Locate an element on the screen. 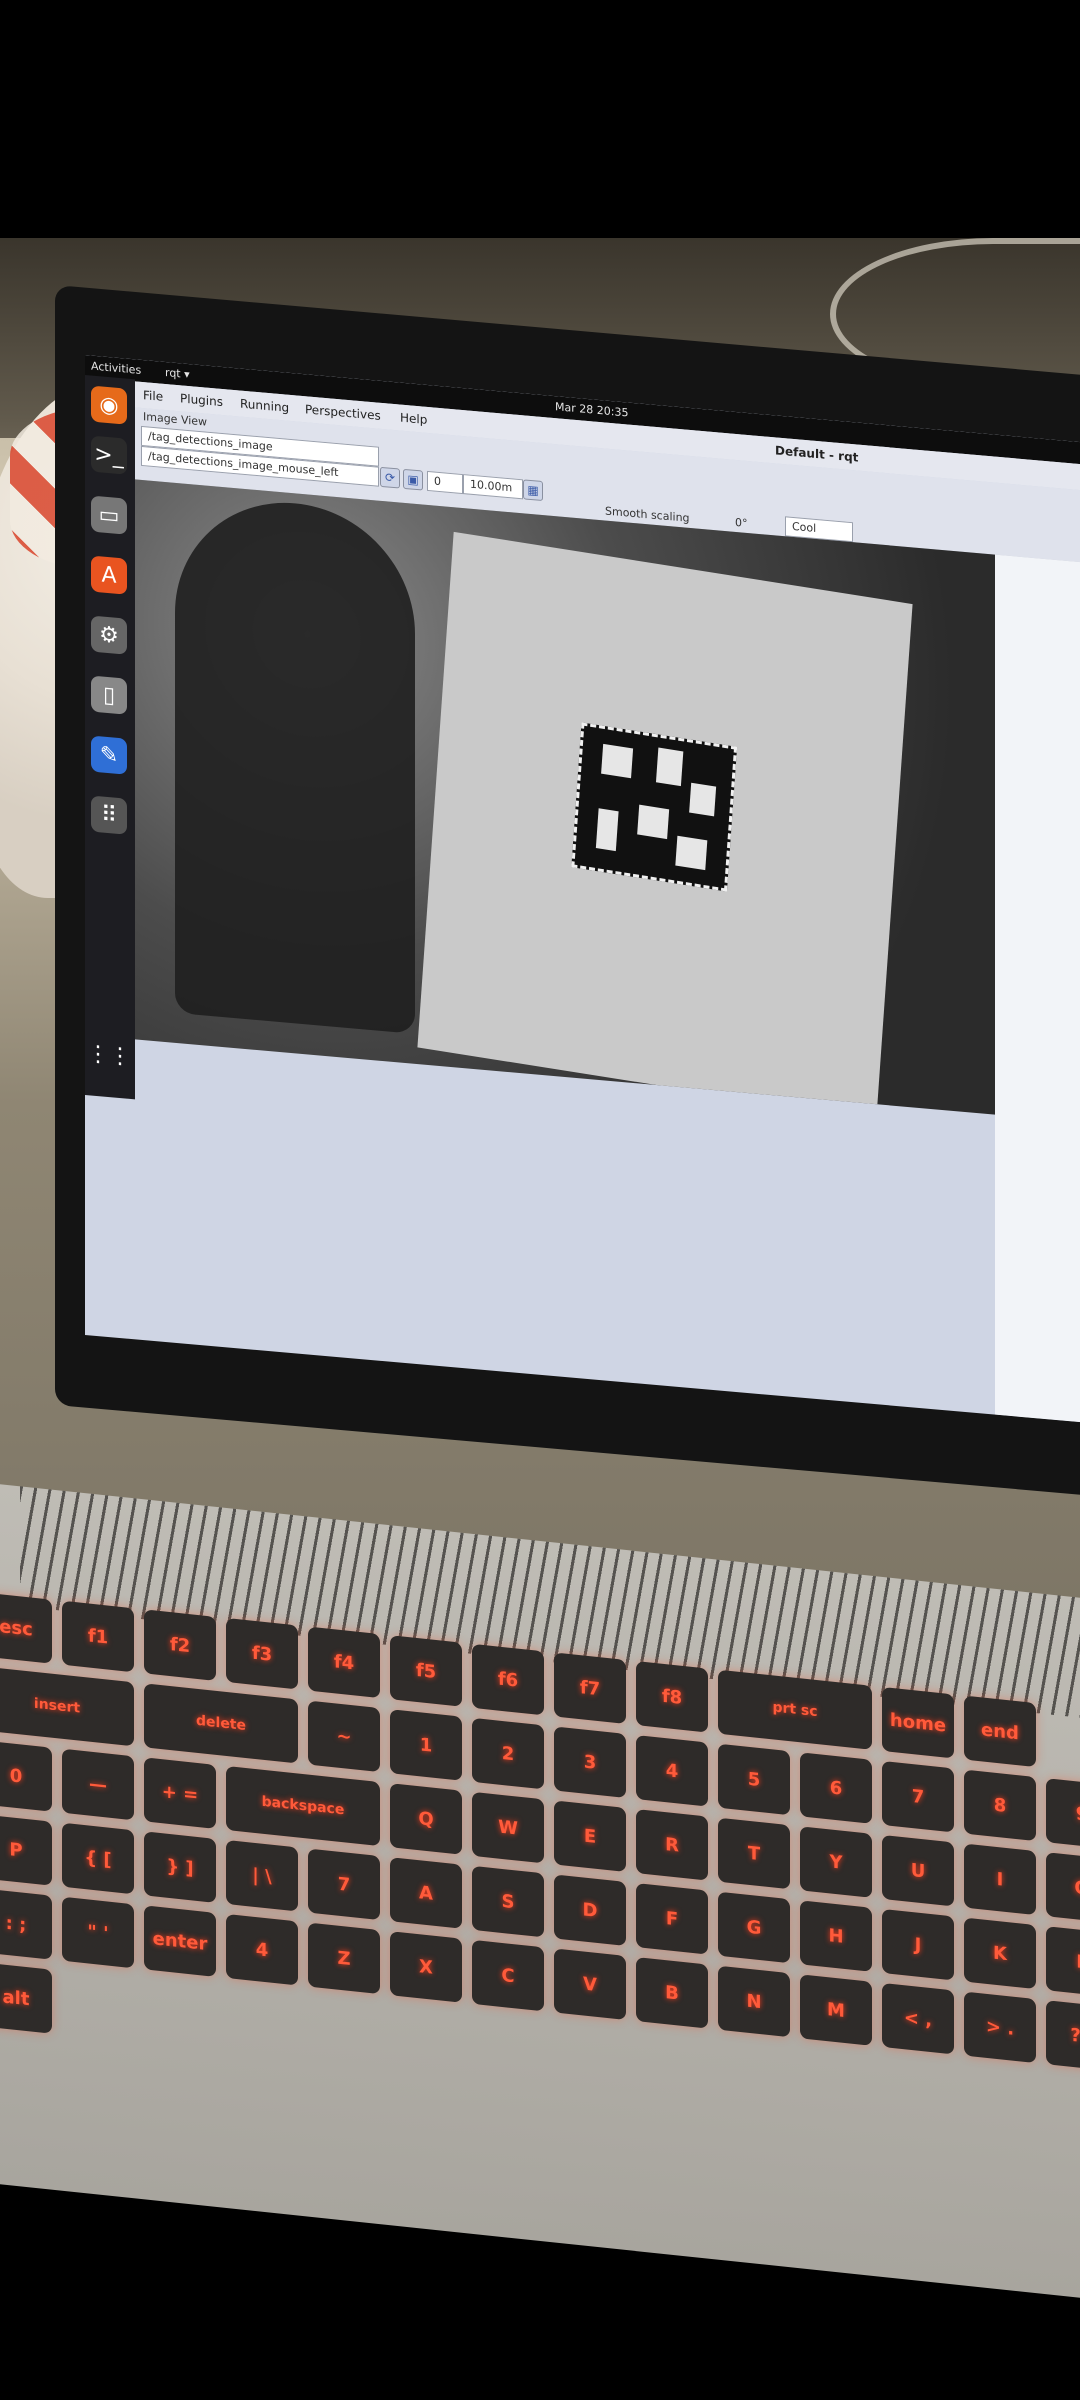  key: | \ is located at coordinates (262, 1875).